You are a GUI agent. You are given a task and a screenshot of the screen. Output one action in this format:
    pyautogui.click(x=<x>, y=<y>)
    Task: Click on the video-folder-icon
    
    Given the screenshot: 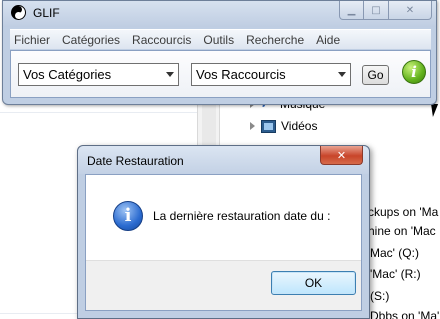 What is the action you would take?
    pyautogui.click(x=268, y=126)
    